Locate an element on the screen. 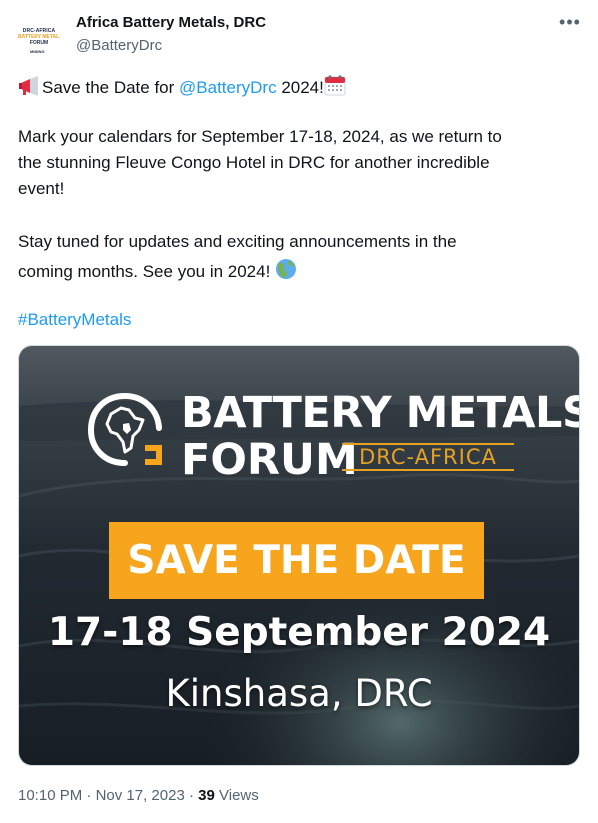  mention-link: @BatteryDrc is located at coordinates (228, 87).